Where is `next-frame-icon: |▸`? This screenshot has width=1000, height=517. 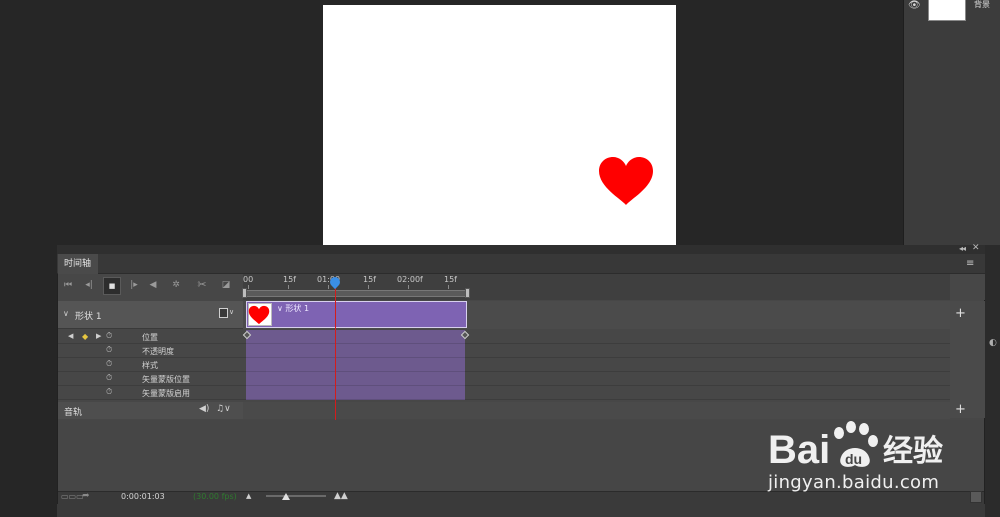 next-frame-icon: |▸ is located at coordinates (134, 285).